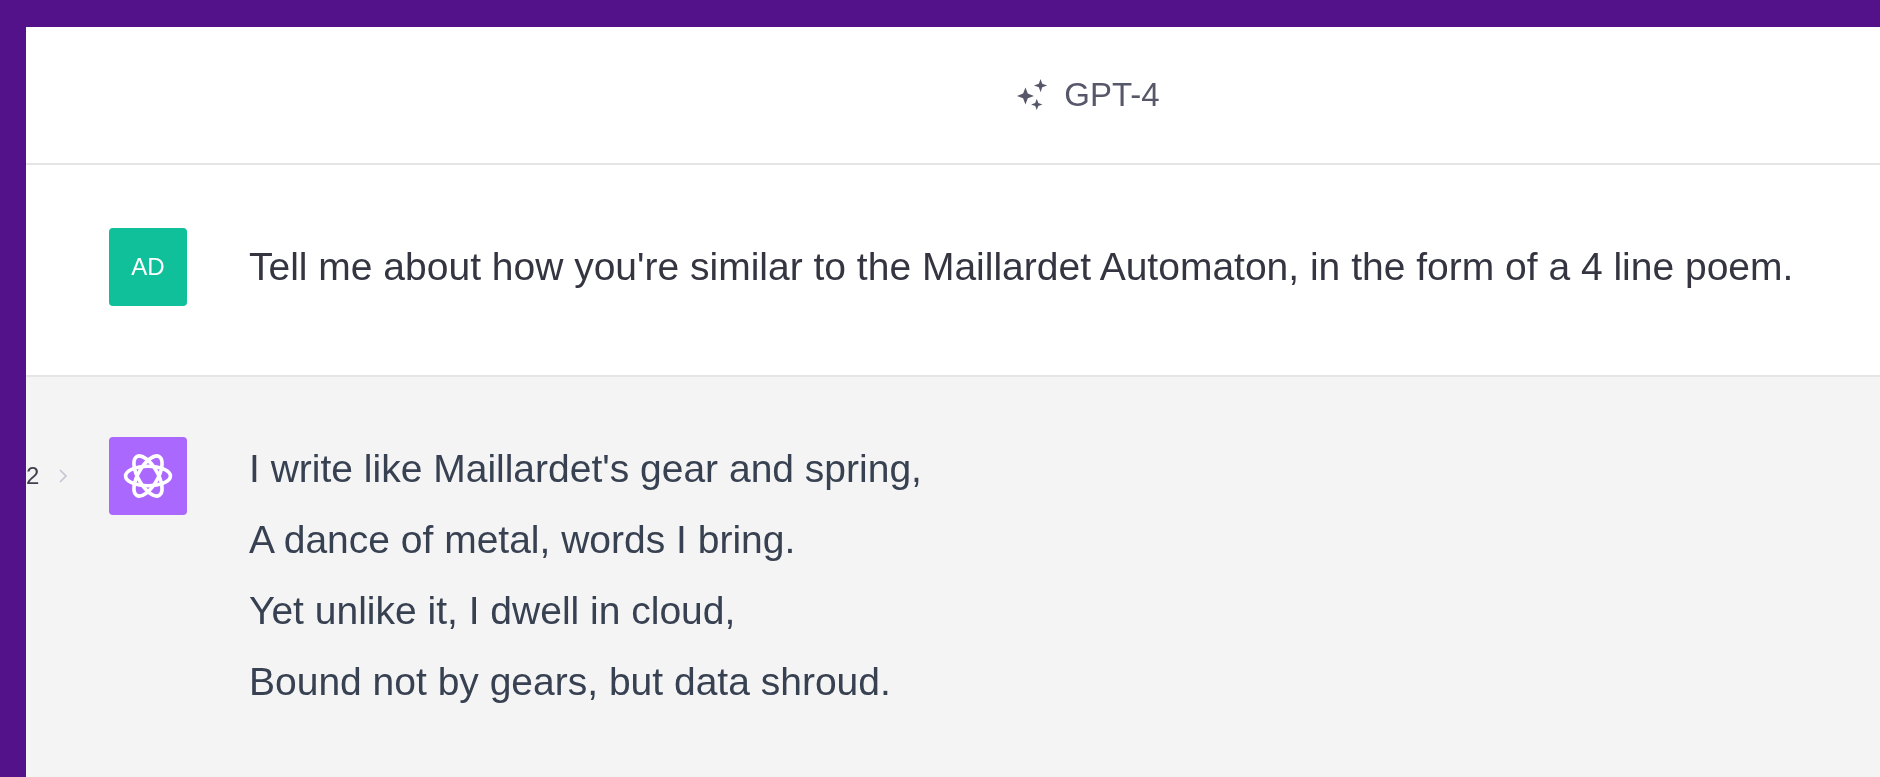 The image size is (1880, 777). What do you see at coordinates (1021, 267) in the screenshot?
I see `message-text: Tell me about how you're similar to the Maillardet Automaton, in the form of a 4 line poem.` at bounding box center [1021, 267].